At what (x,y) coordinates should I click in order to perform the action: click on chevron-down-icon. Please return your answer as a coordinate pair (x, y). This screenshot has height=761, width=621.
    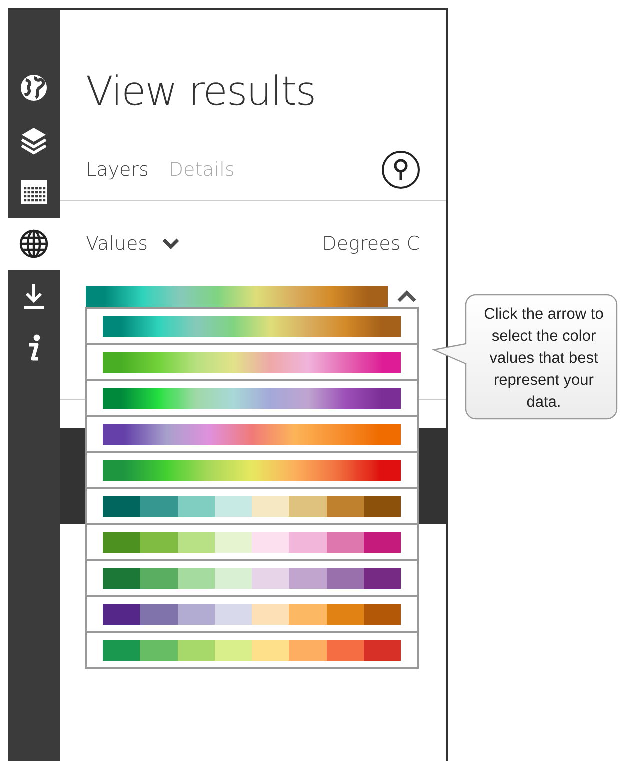
    Looking at the image, I should click on (171, 244).